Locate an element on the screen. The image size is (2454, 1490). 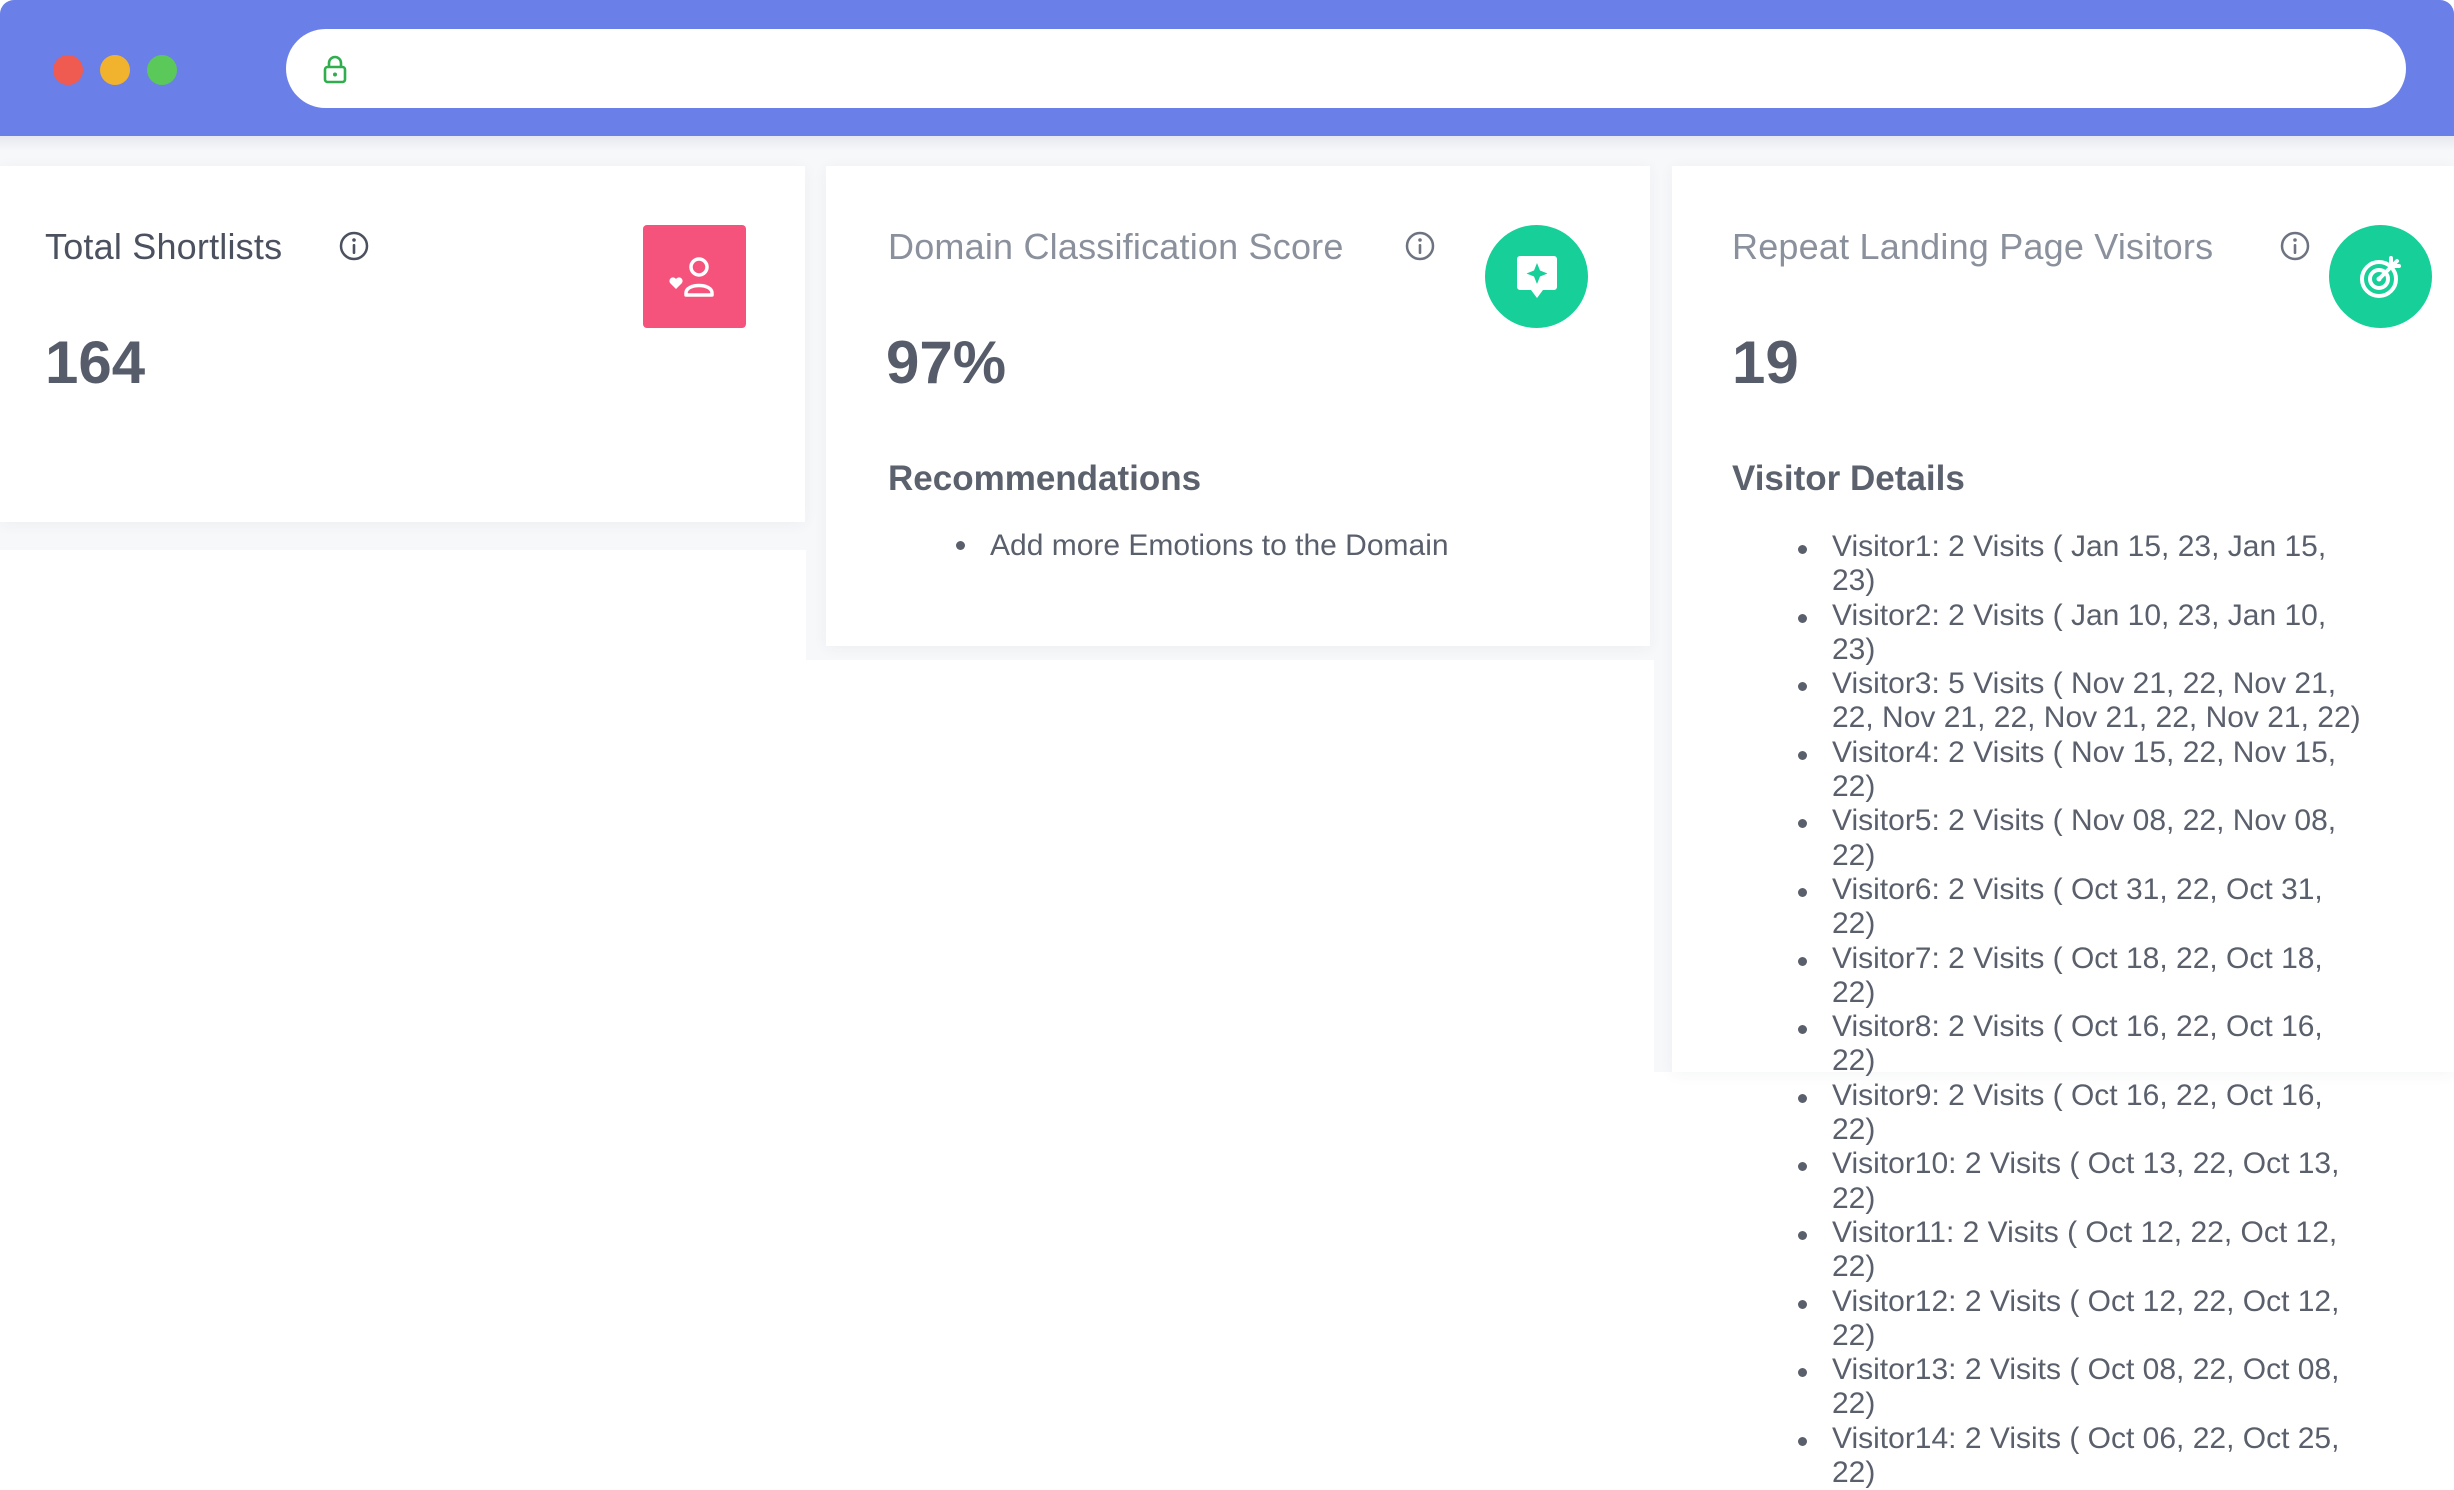
target-icon is located at coordinates (2380, 276).